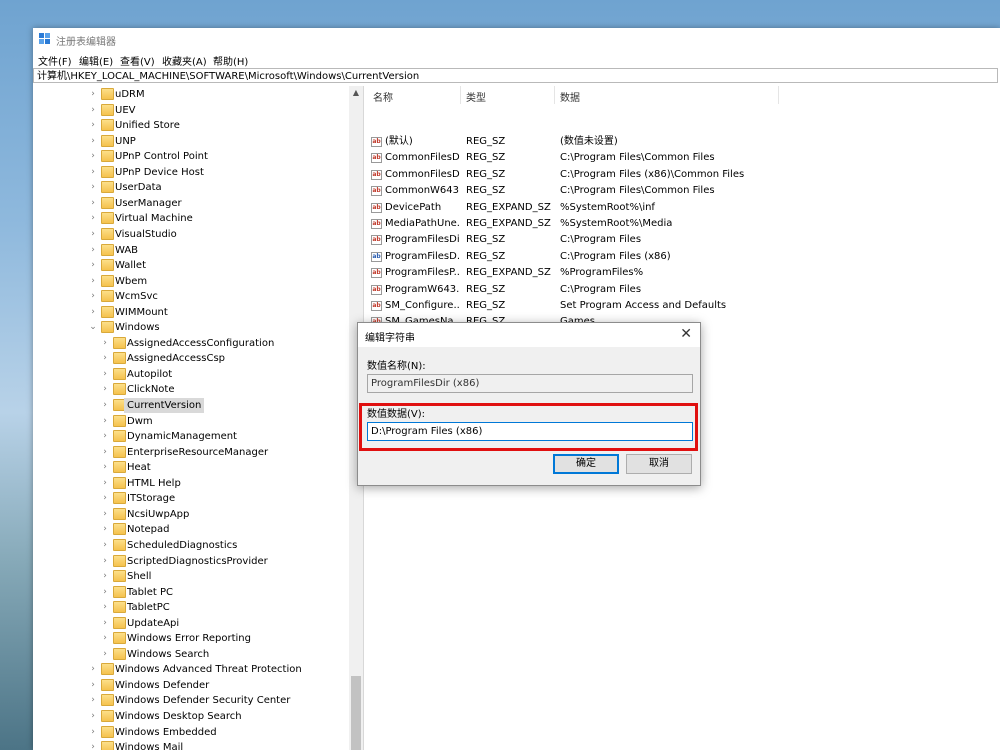 Image resolution: width=1000 pixels, height=750 pixels. I want to click on tree-item: › UNP, so click(191, 141).